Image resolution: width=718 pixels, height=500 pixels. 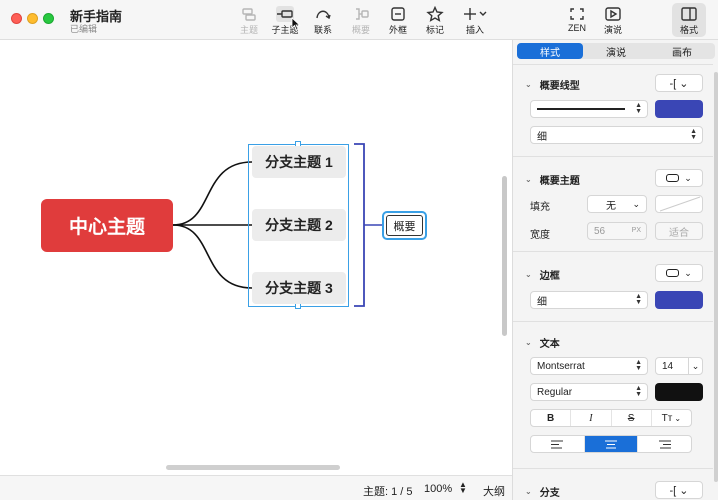 I want to click on present-button: 演说, so click(x=613, y=20).